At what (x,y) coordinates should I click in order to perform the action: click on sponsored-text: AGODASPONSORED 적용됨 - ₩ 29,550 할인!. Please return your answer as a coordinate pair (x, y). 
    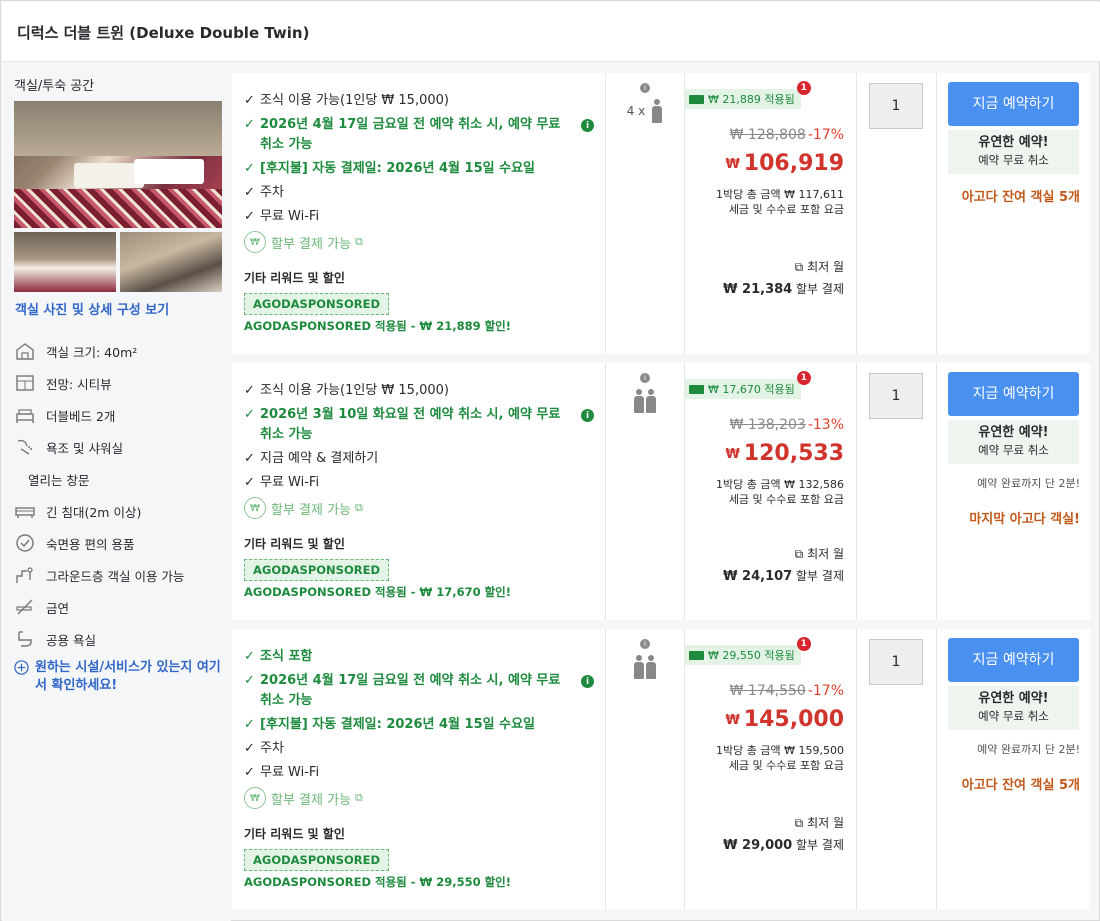
    Looking at the image, I should click on (377, 882).